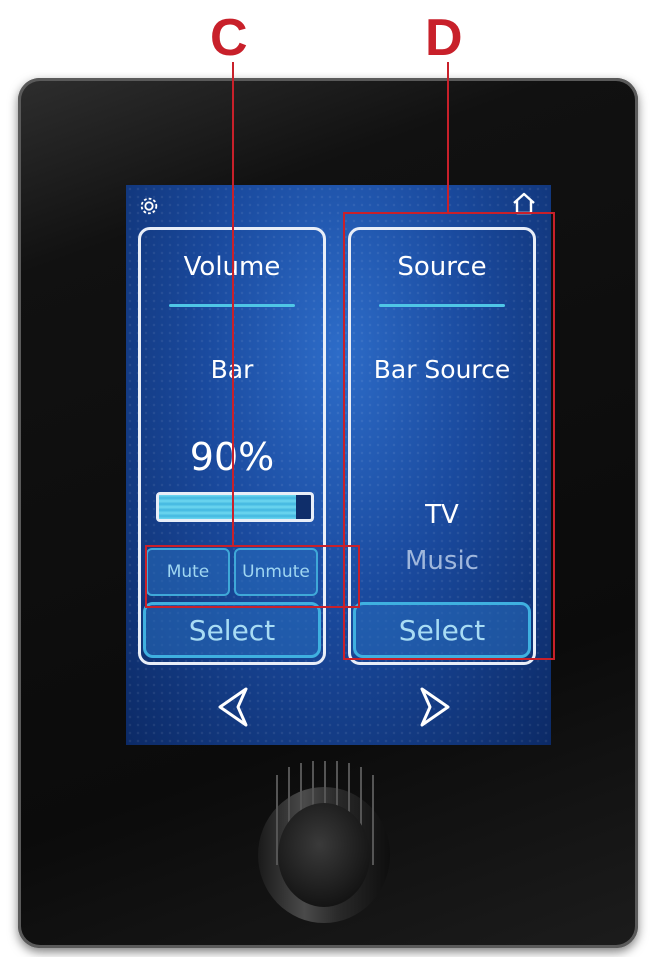 The width and height of the screenshot is (652, 957). Describe the element at coordinates (232, 707) in the screenshot. I see `chevron-left-icon` at that location.